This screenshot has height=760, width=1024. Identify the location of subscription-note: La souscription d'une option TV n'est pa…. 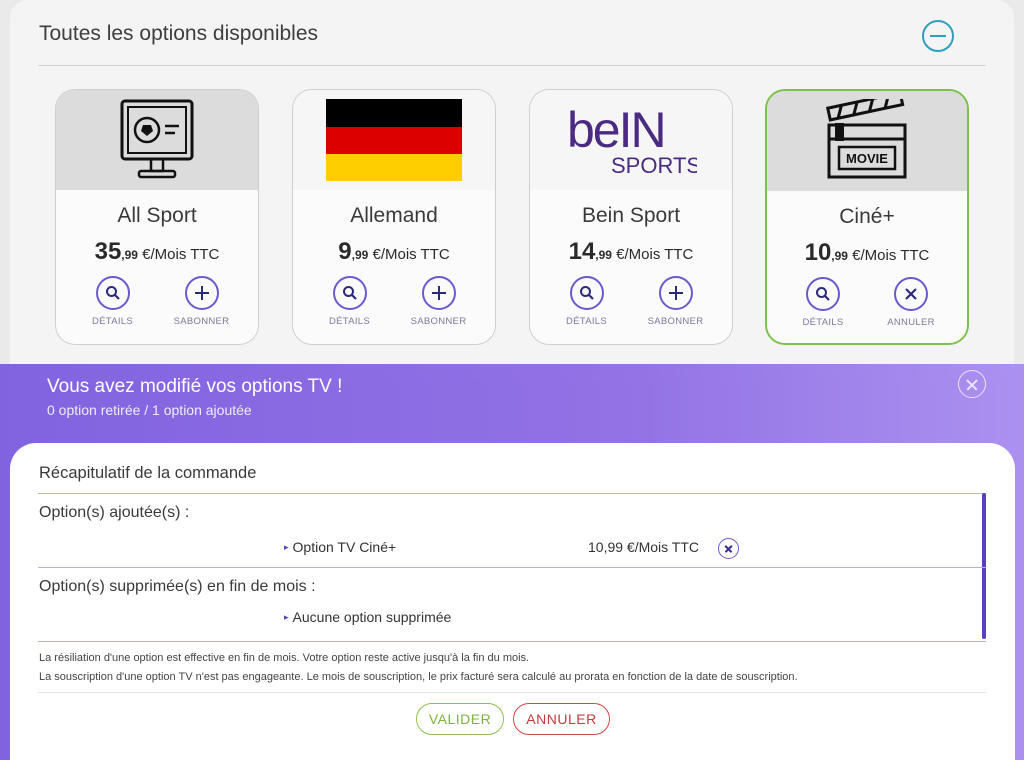
(418, 677).